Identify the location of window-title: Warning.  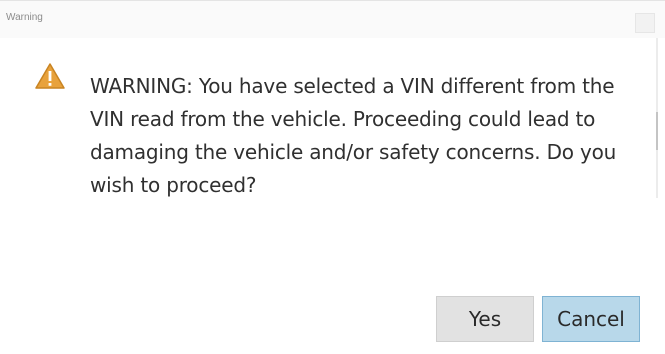
(24, 17).